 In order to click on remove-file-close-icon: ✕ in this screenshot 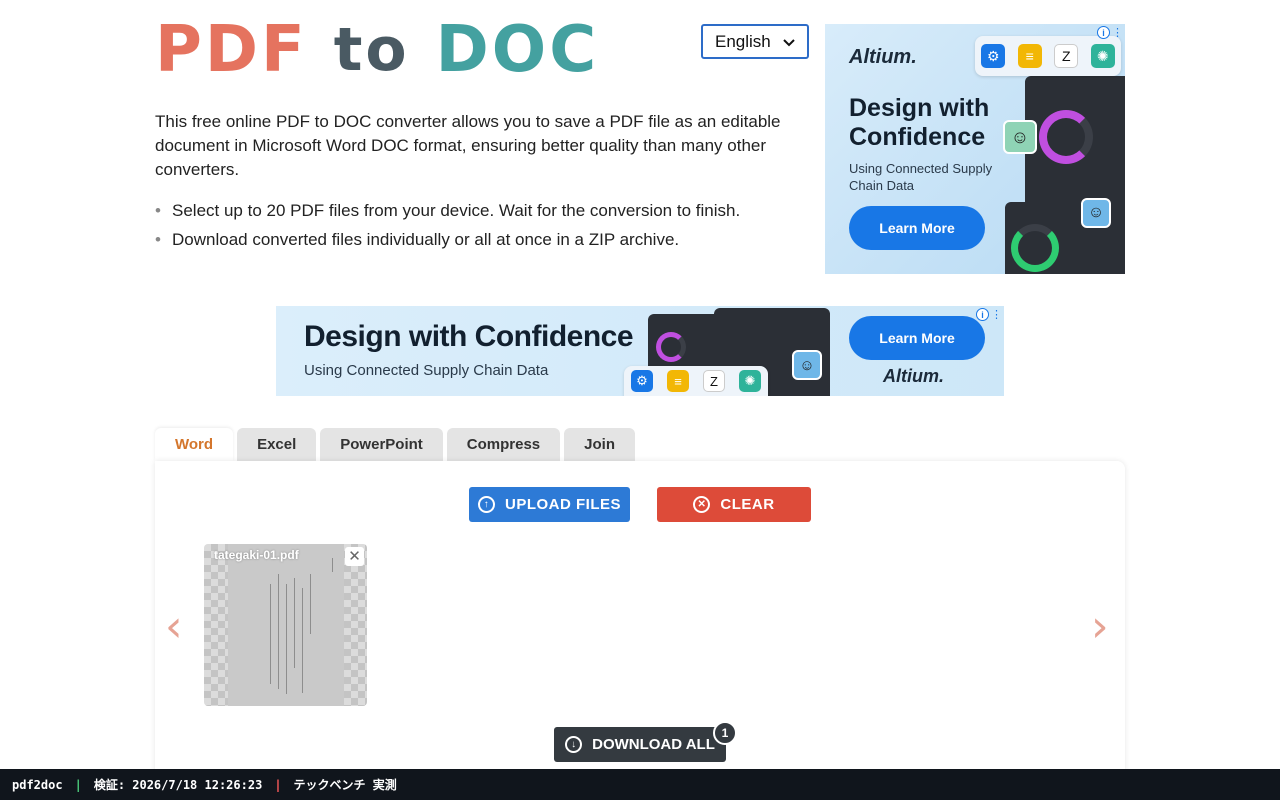, I will do `click(354, 556)`.